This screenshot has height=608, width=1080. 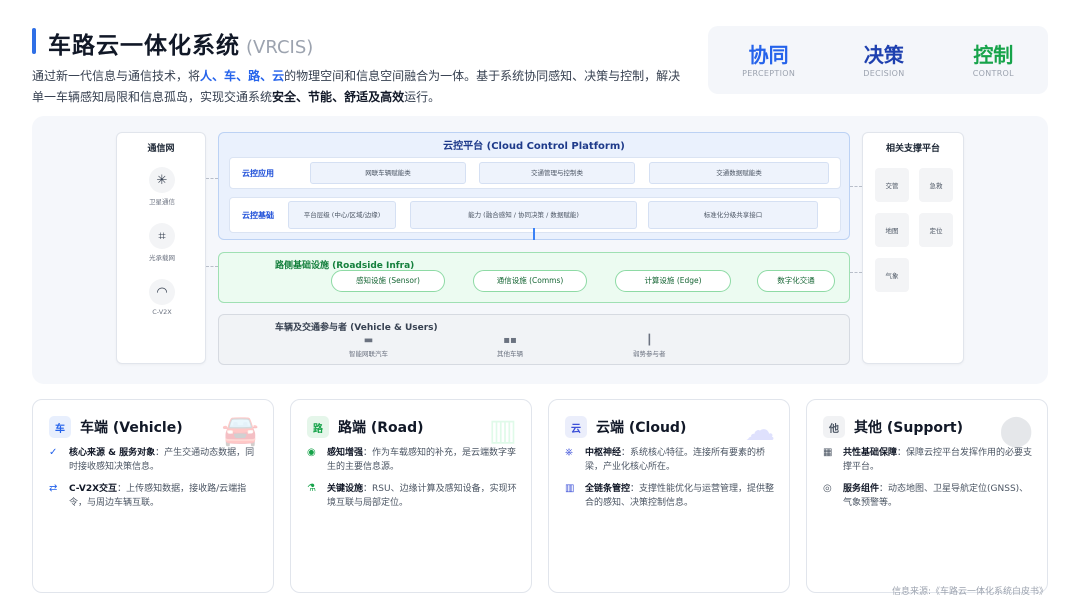 I want to click on pillar-en: DECISION, so click(x=884, y=73).